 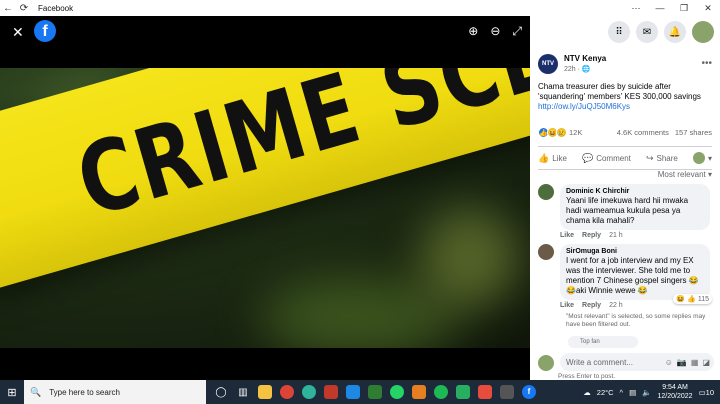 What do you see at coordinates (684, 8) in the screenshot?
I see `restore-button: ❐` at bounding box center [684, 8].